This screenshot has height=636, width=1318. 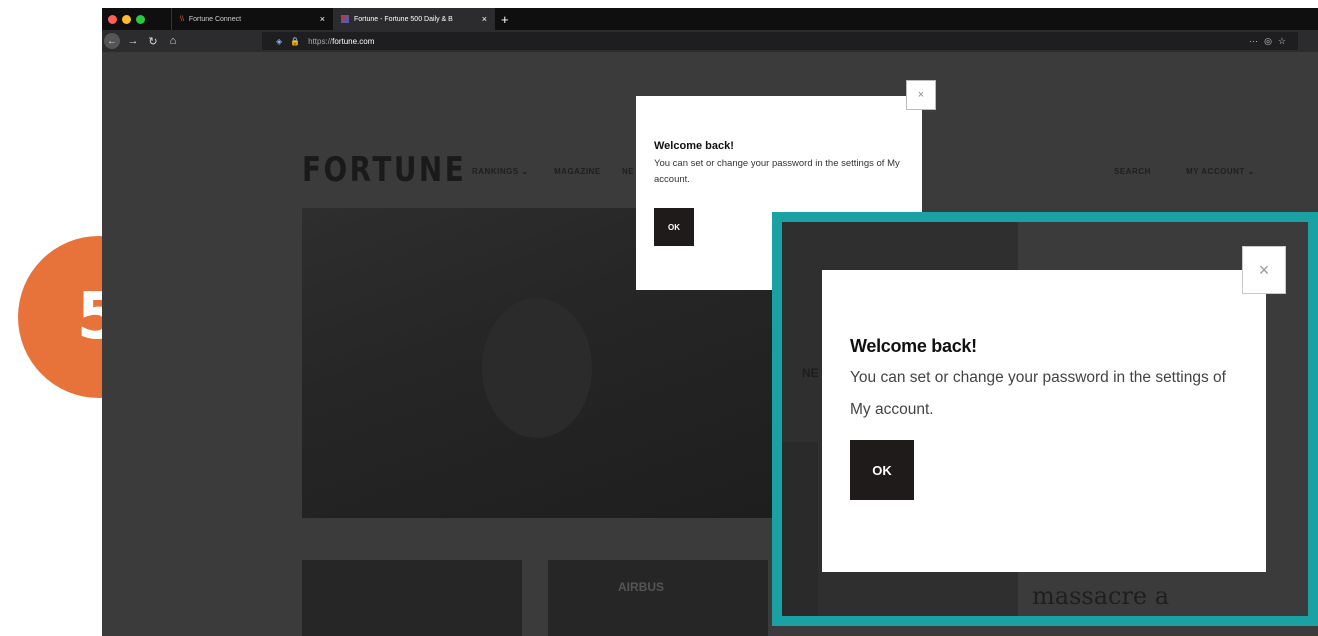 I want to click on zoom-nav-fragment: NE, so click(x=810, y=373).